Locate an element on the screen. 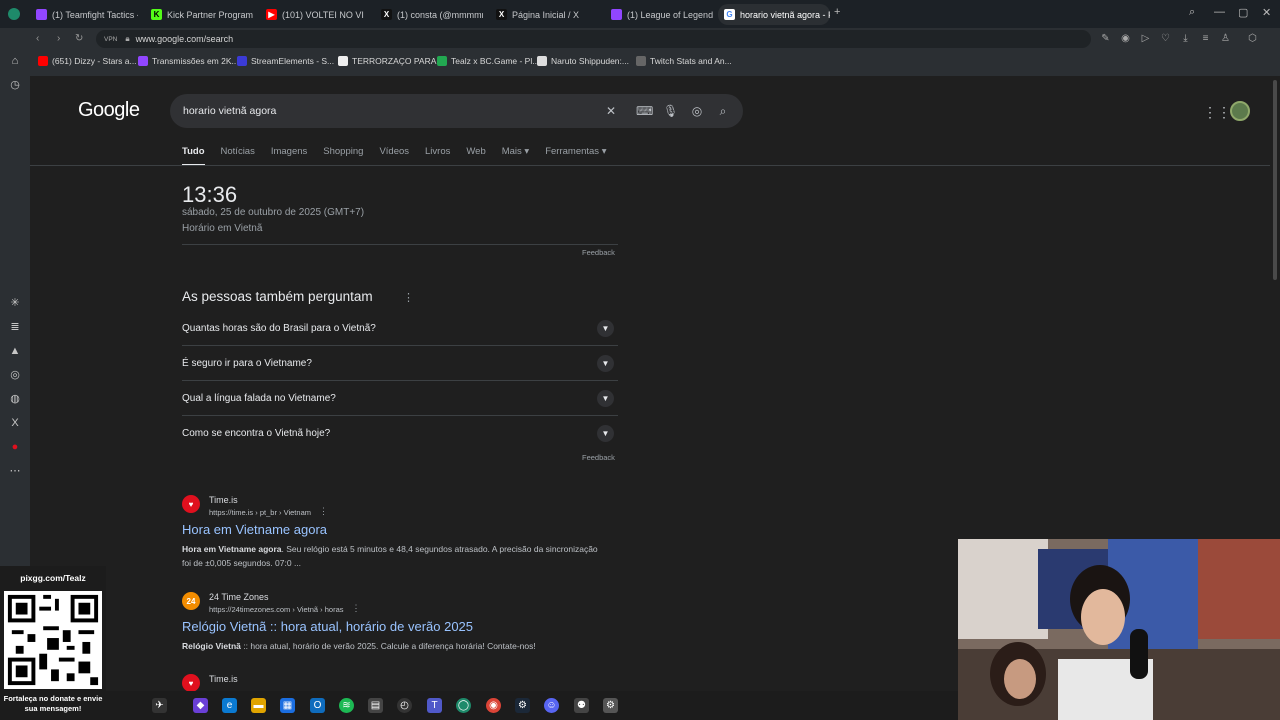  spotify-icon: ≋ is located at coordinates (346, 705).